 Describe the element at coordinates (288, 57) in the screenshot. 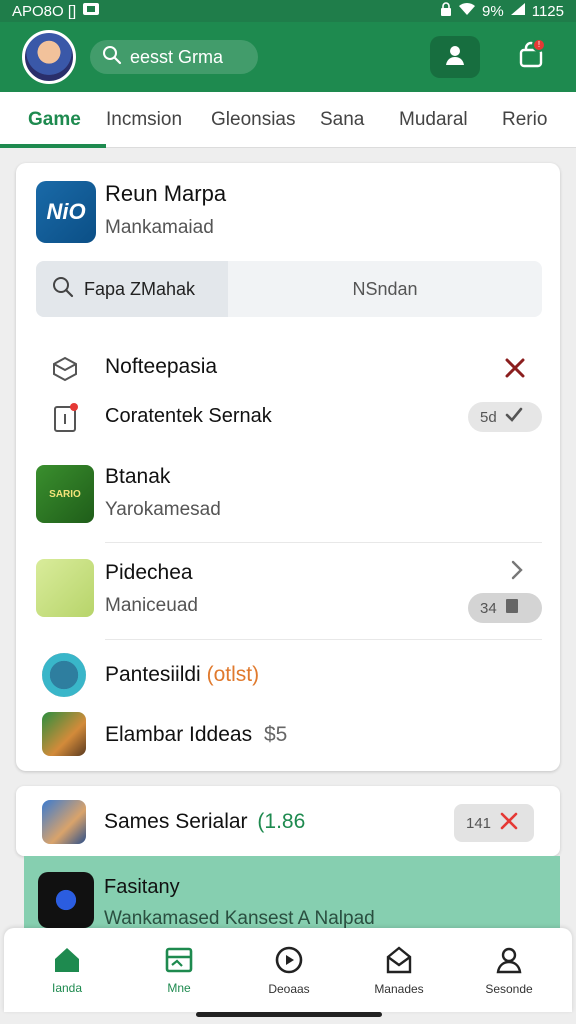

I see `app-header: eesst Grma !` at that location.